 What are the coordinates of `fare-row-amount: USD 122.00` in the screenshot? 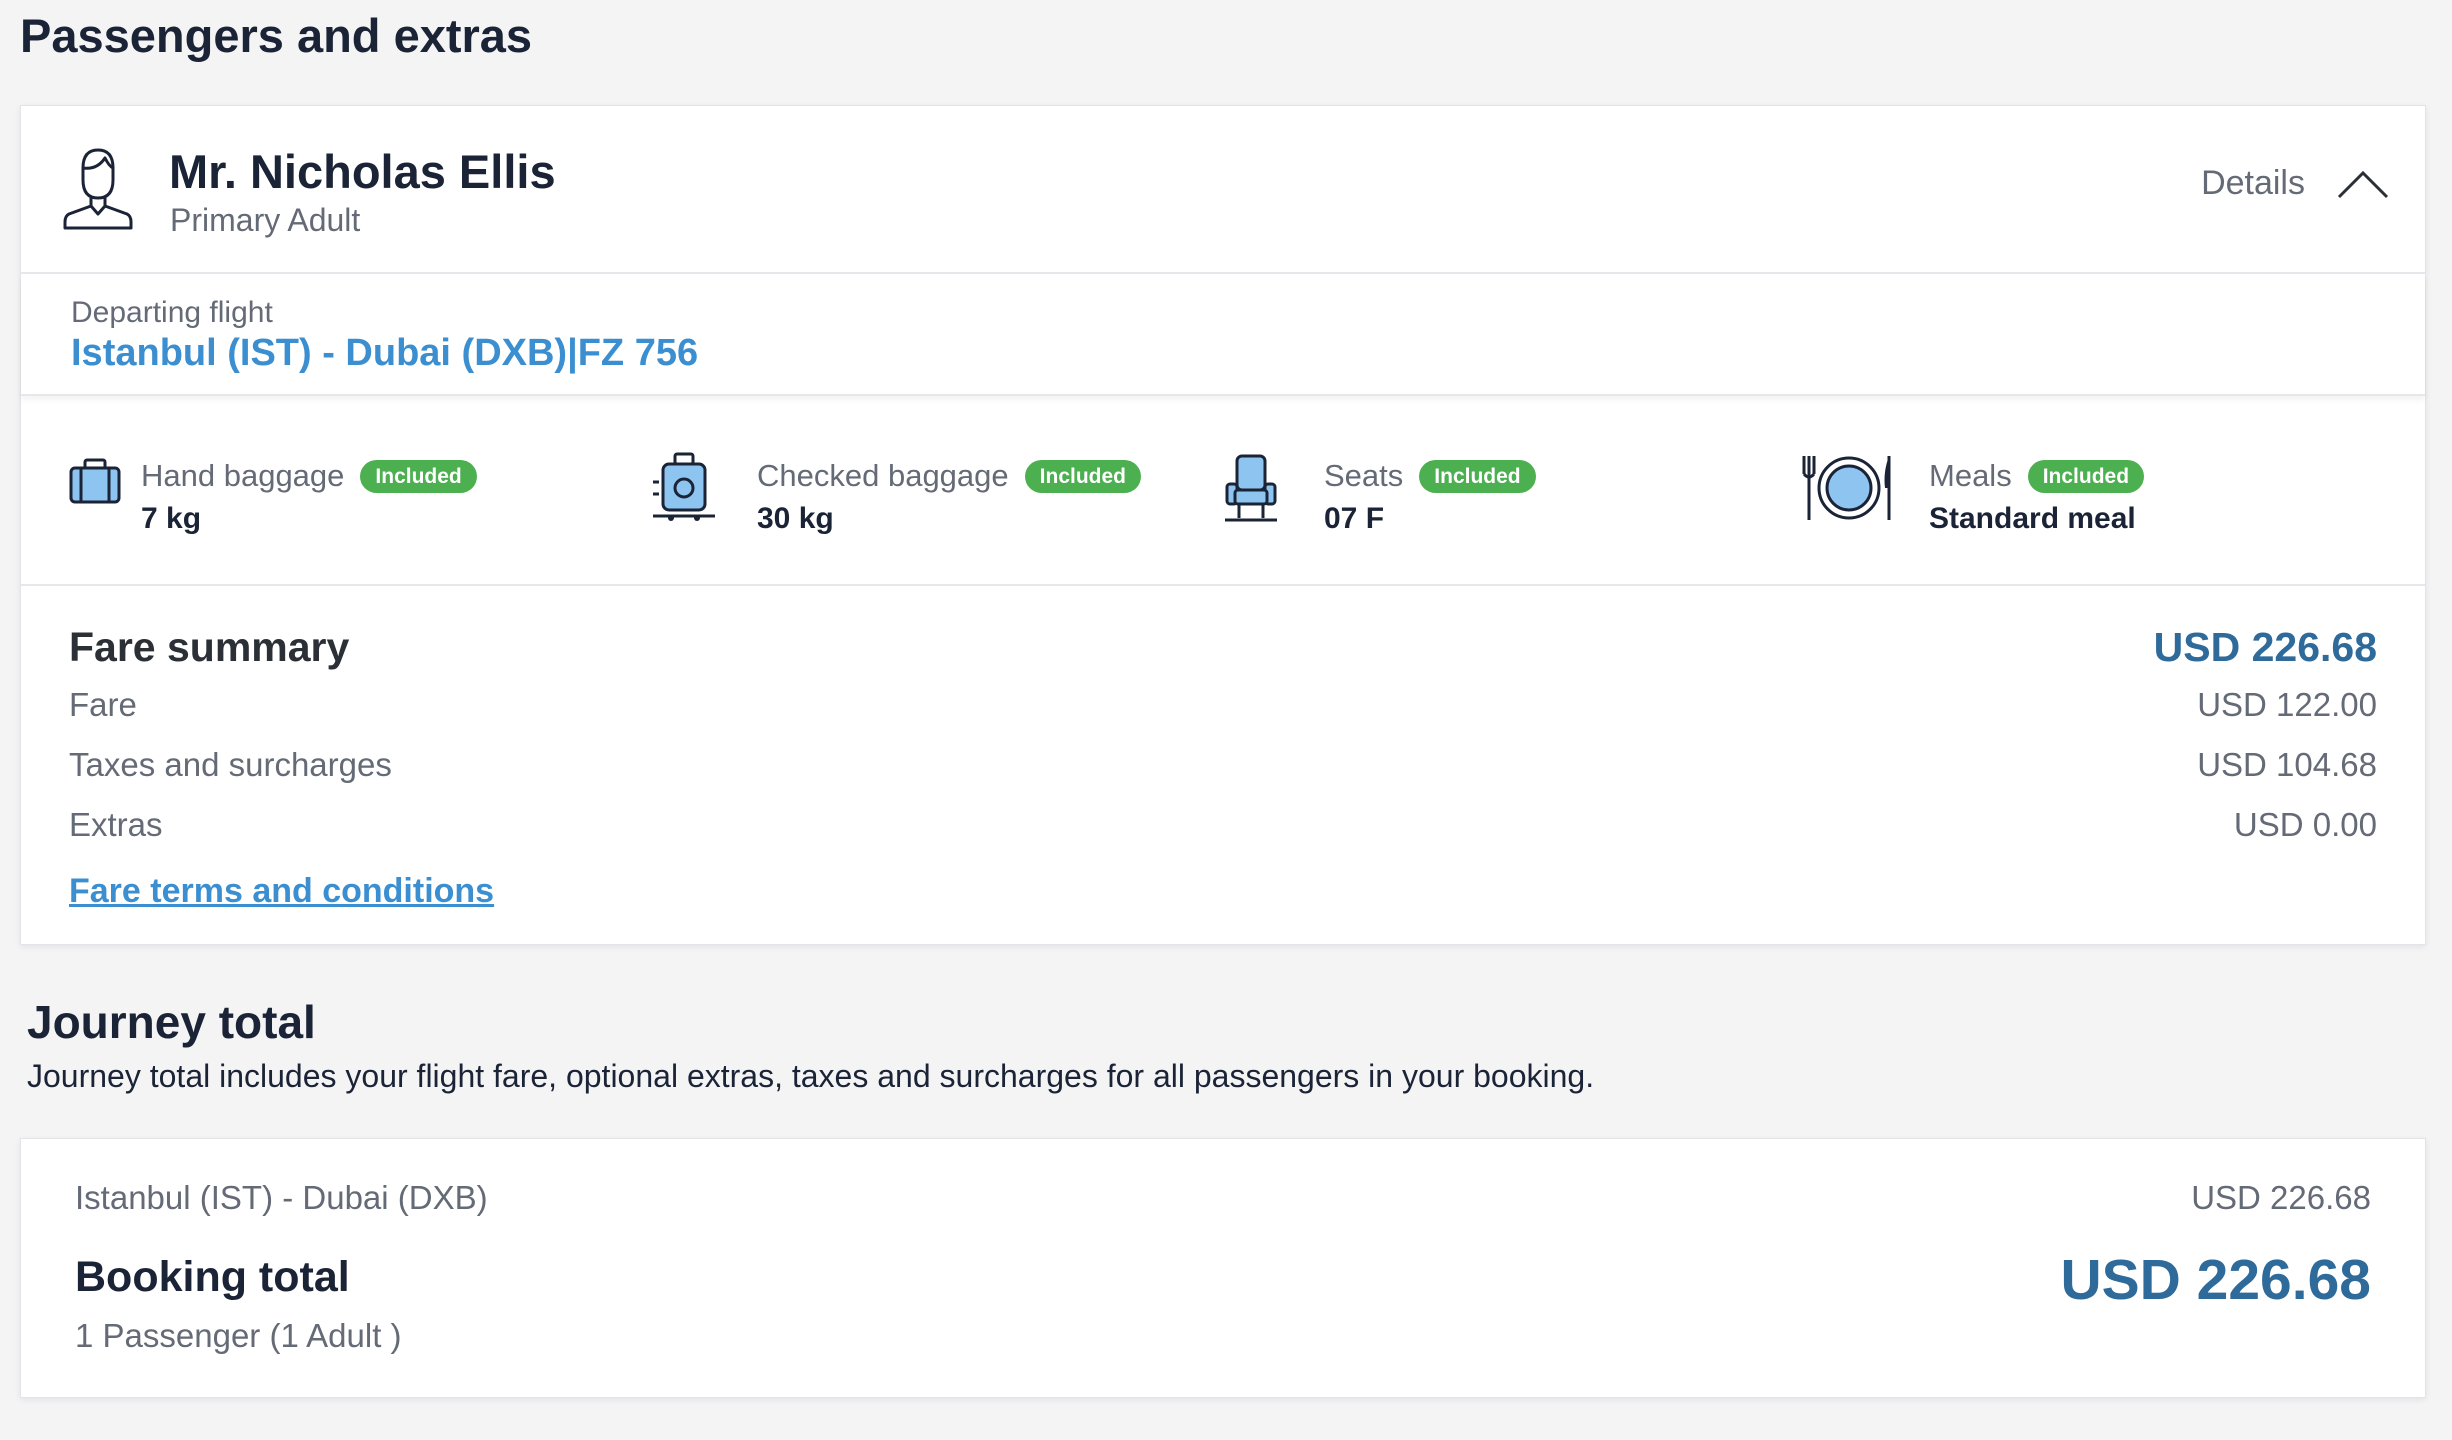 It's located at (2287, 704).